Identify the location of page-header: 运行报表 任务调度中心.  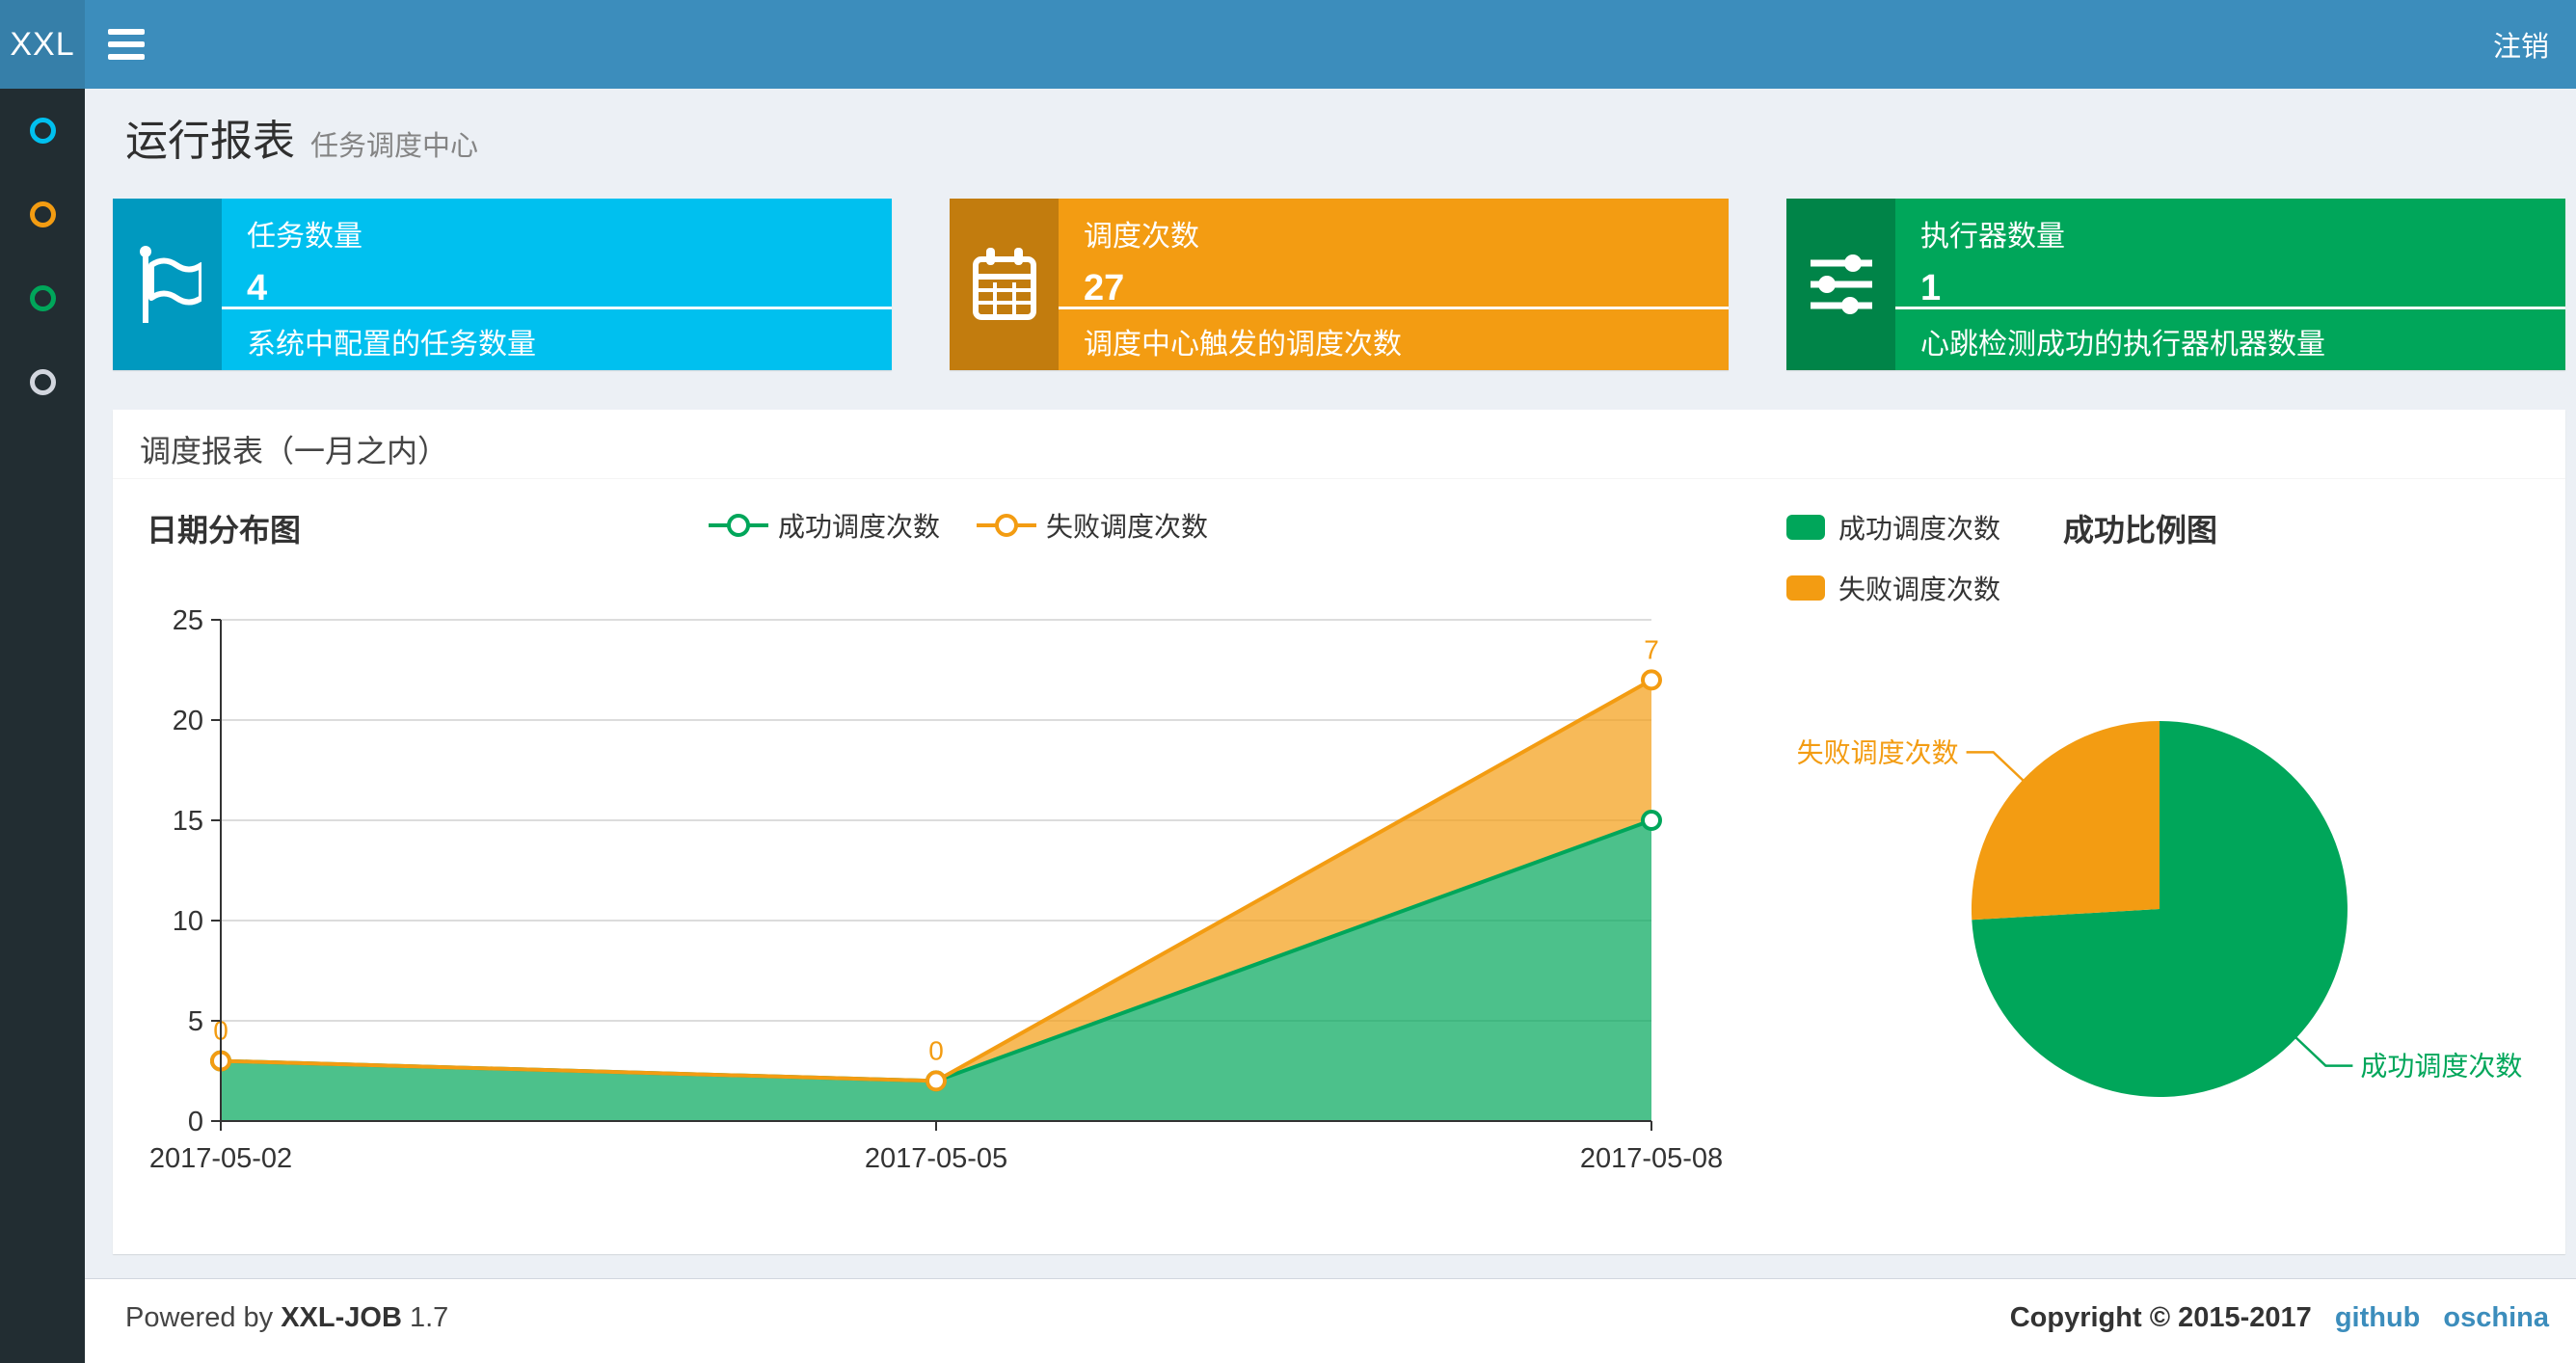
(302, 137).